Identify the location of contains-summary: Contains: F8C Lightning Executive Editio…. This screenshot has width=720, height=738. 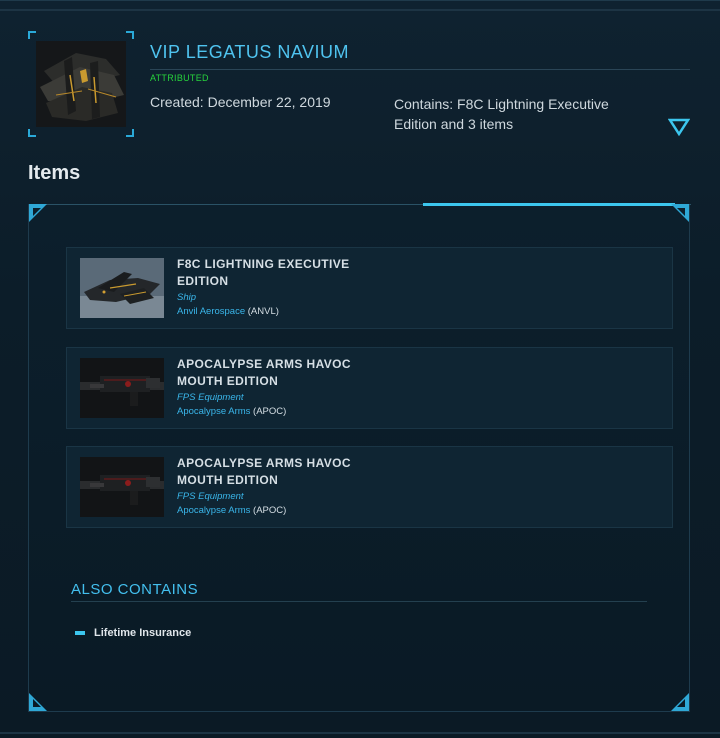
(501, 114).